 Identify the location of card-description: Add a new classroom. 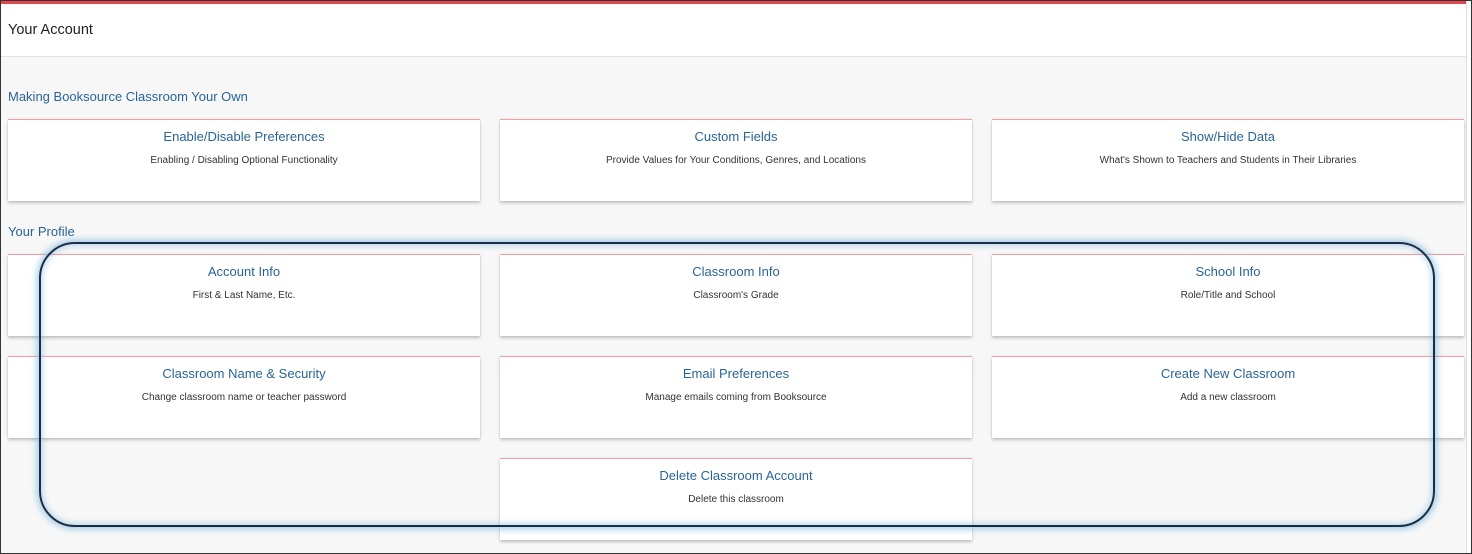
(1228, 397).